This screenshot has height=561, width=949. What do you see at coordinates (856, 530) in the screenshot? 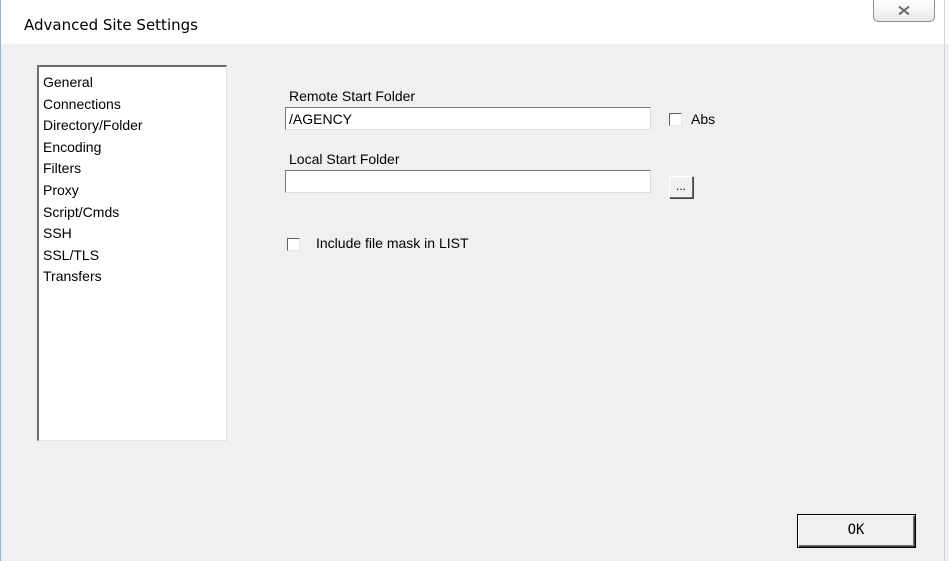
I see `ok-button: OK` at bounding box center [856, 530].